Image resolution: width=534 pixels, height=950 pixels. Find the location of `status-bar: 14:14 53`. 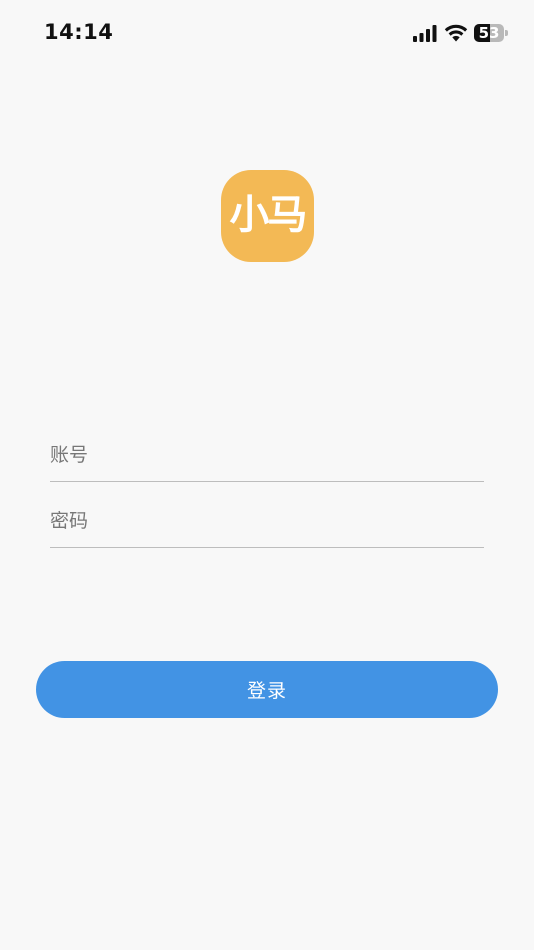

status-bar: 14:14 53 is located at coordinates (267, 33).